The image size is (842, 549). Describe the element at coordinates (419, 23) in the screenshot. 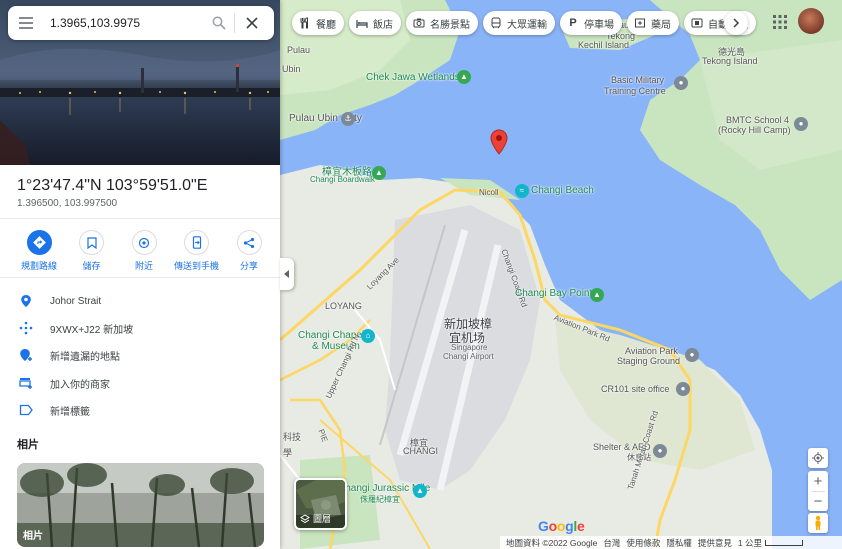

I see `camera-icon` at that location.